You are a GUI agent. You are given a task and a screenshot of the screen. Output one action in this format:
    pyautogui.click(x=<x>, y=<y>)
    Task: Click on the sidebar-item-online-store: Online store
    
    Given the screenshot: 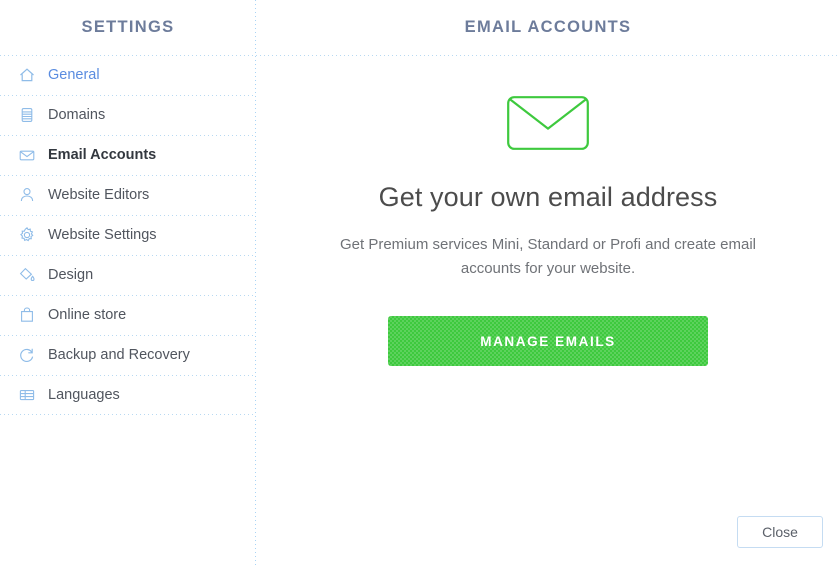 What is the action you would take?
    pyautogui.click(x=128, y=315)
    